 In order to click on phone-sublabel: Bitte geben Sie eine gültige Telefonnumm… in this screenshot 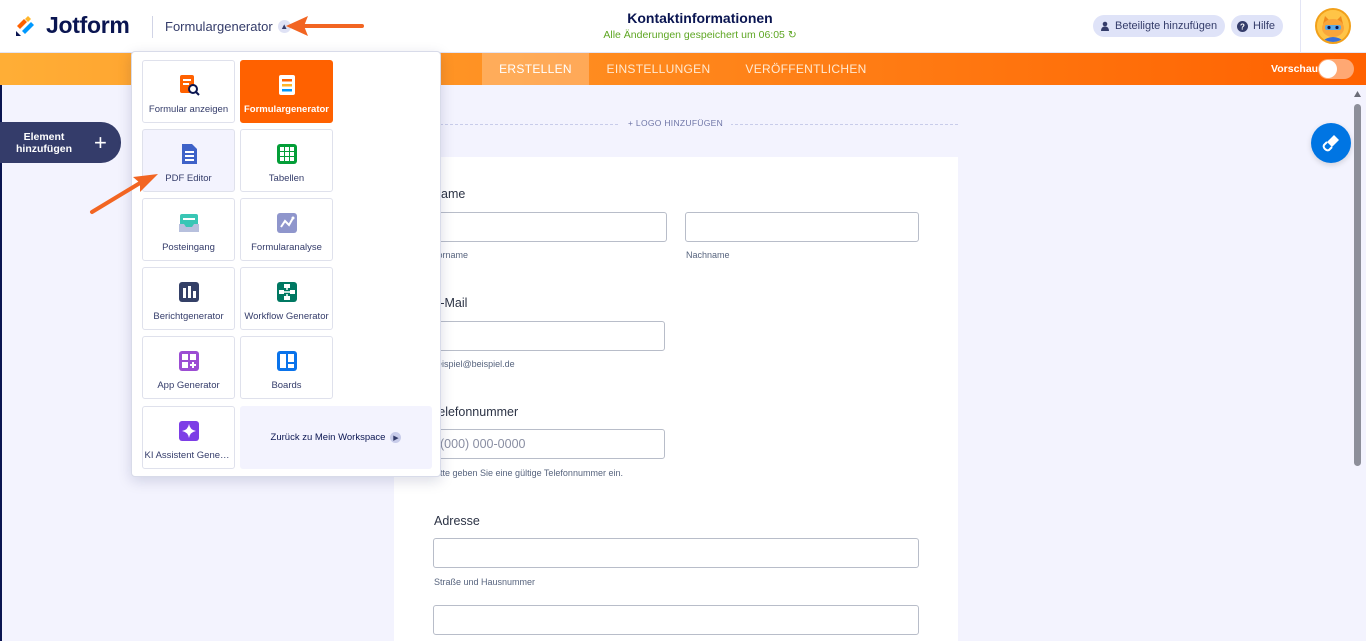, I will do `click(527, 473)`.